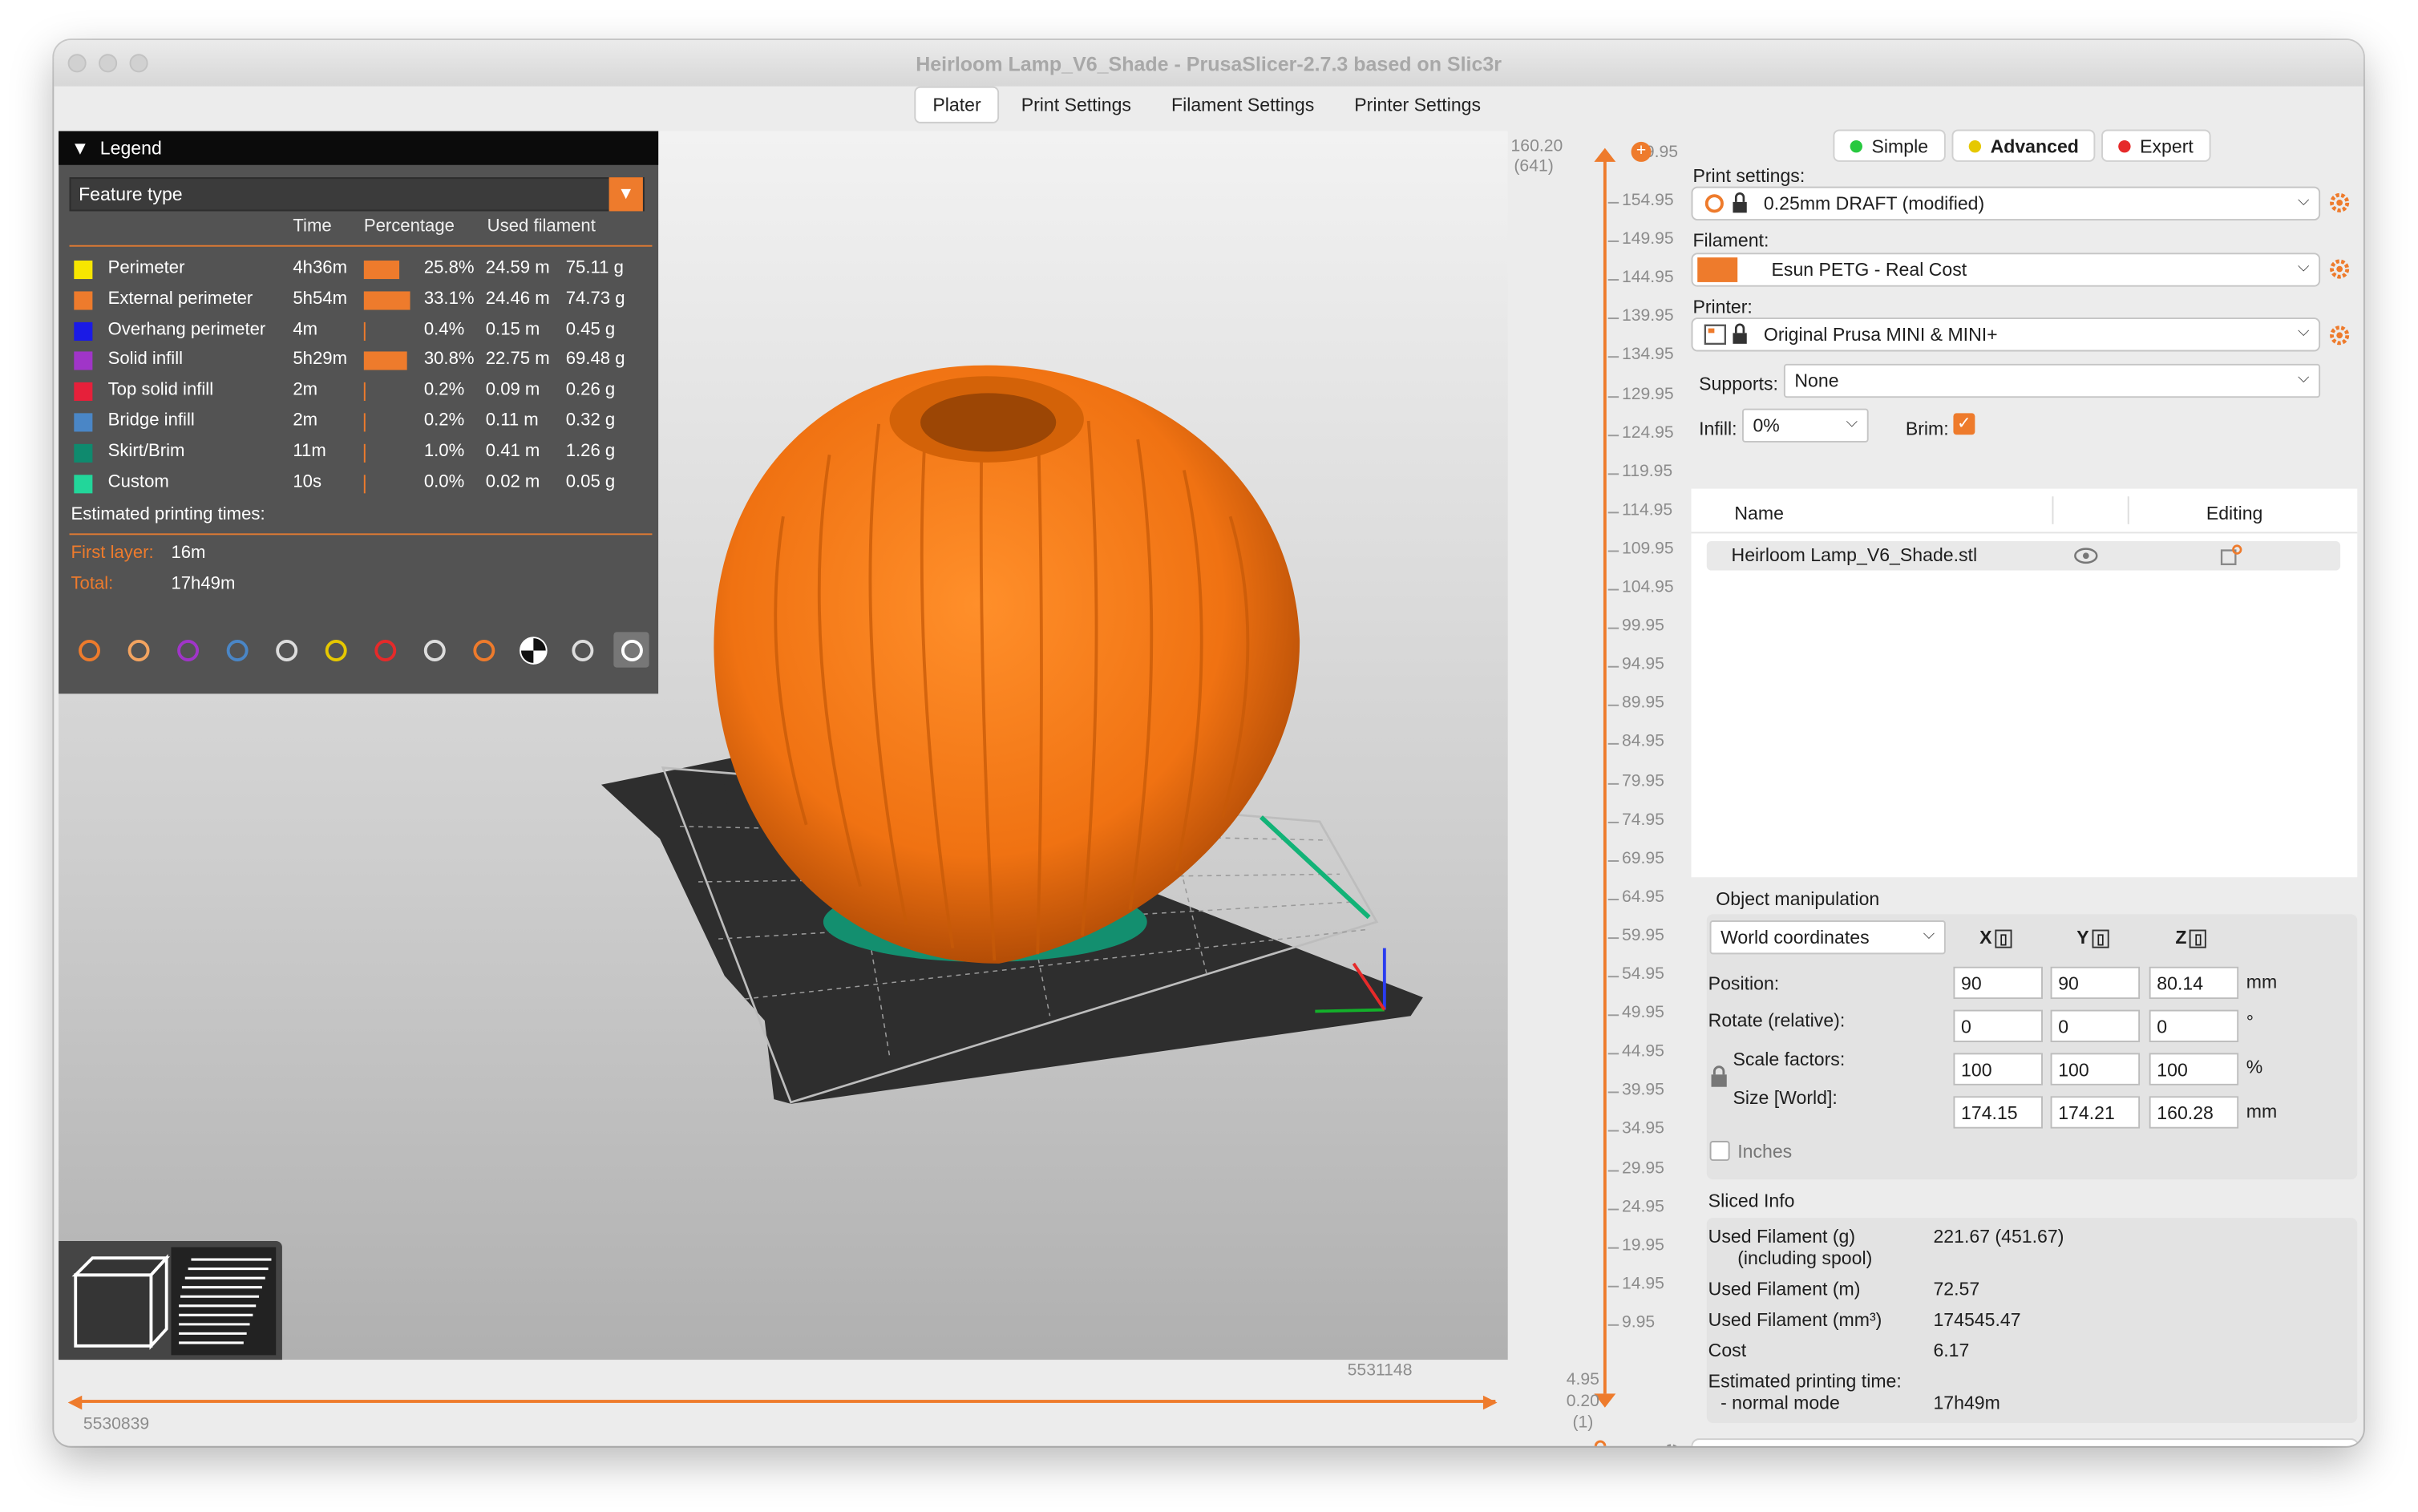 This screenshot has height=1512, width=2418. Describe the element at coordinates (1900, 146) in the screenshot. I see `mode-simple-label: Simple` at that location.